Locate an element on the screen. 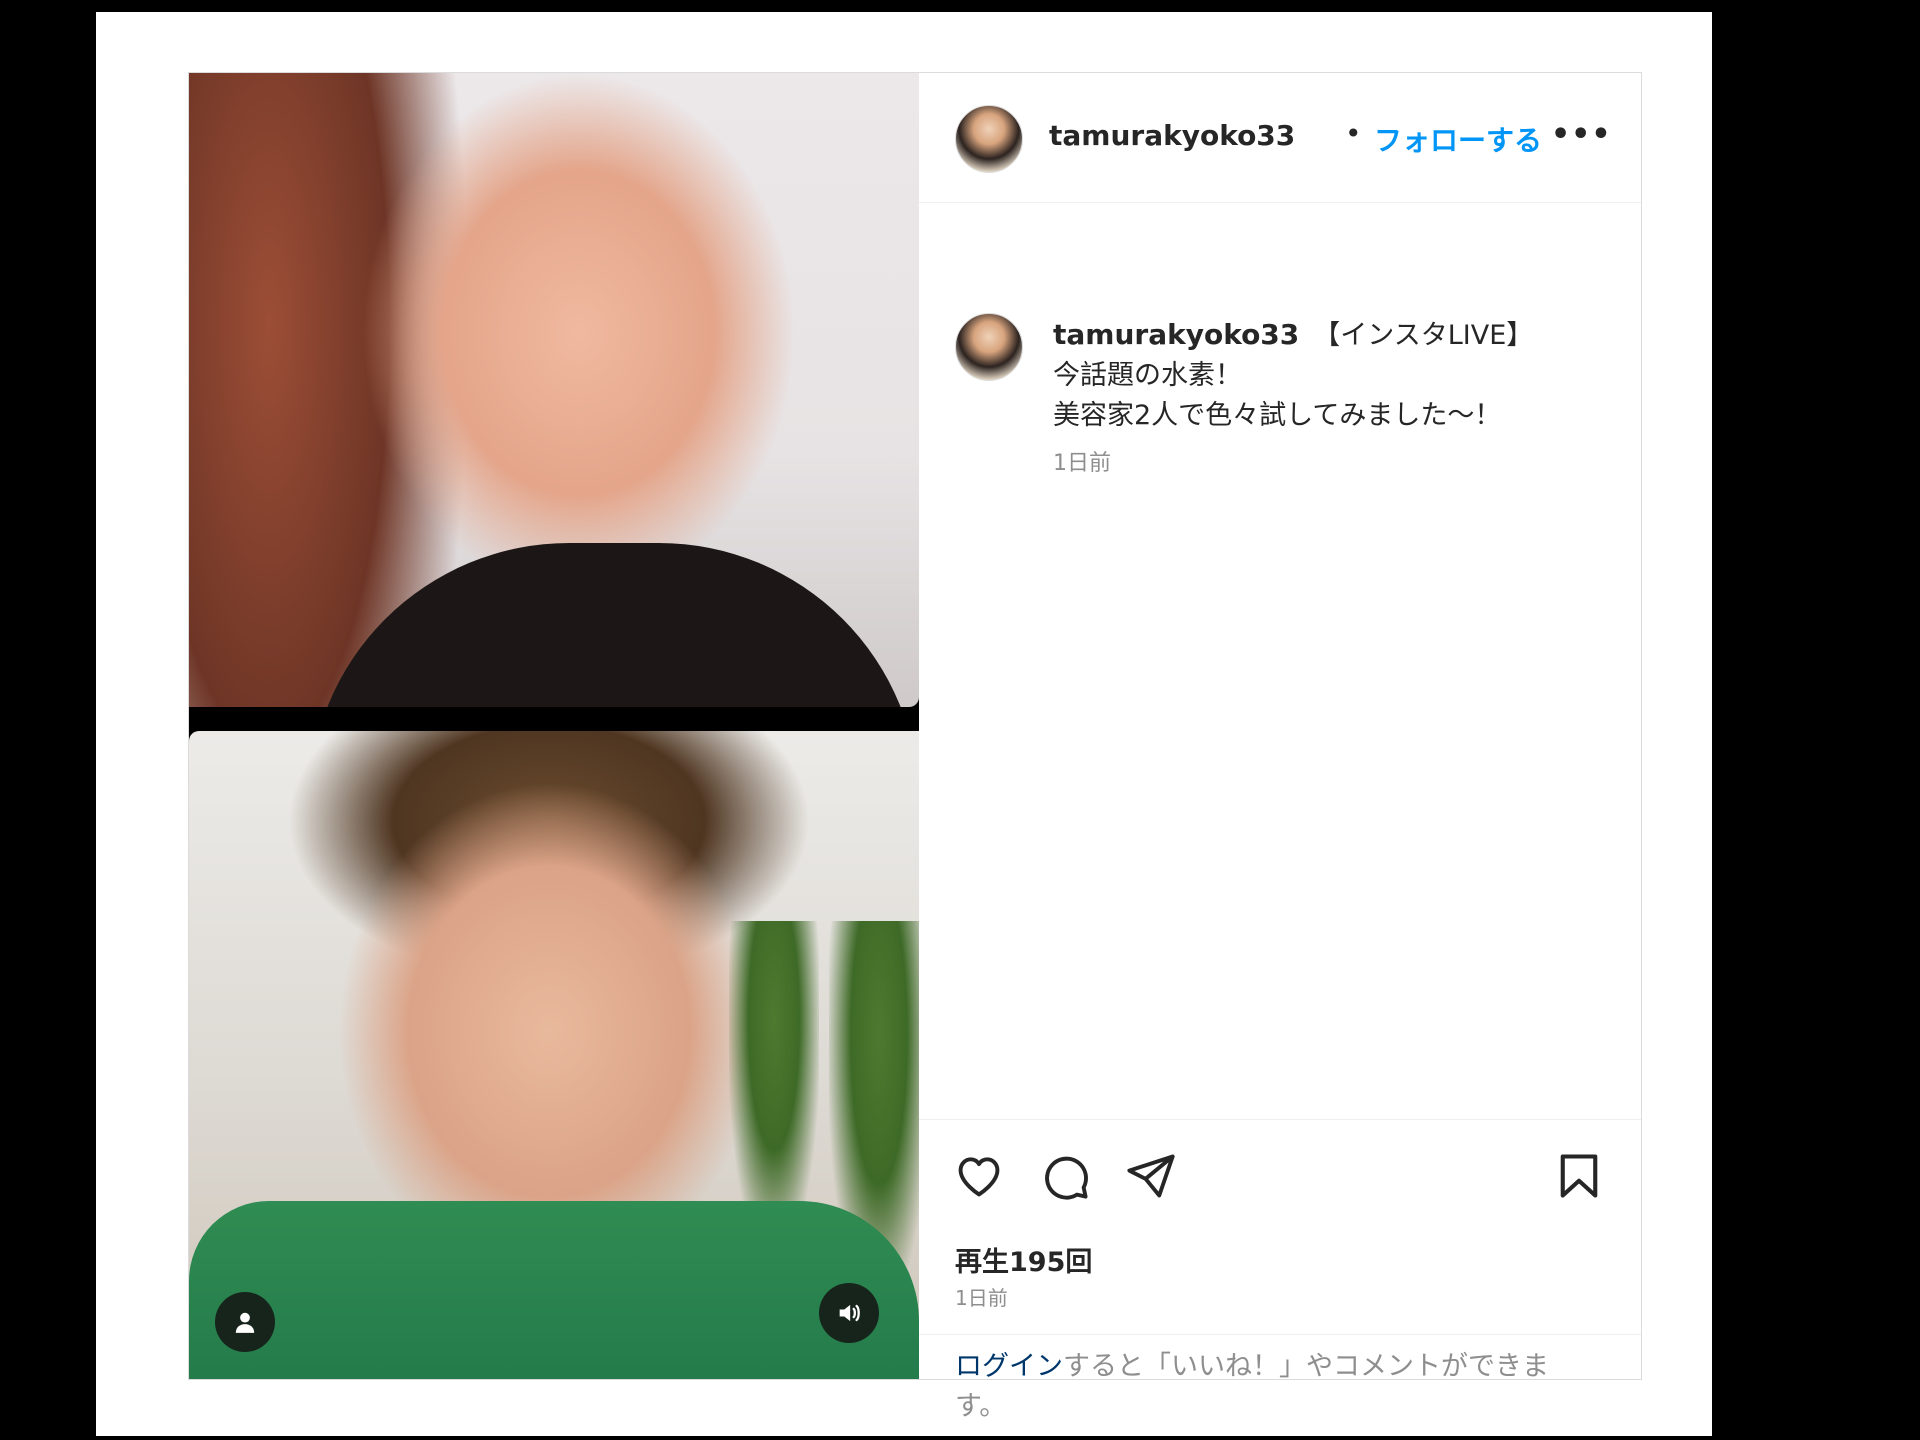 The height and width of the screenshot is (1440, 1920). login-link: ログイン is located at coordinates (1009, 1366).